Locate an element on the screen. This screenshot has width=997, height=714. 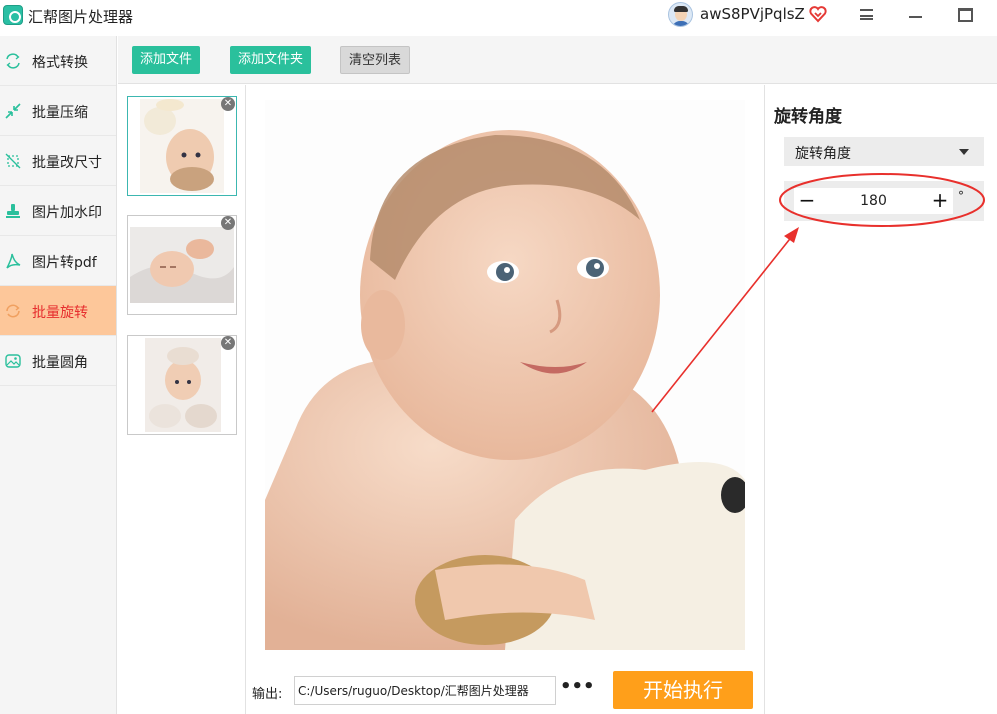
angle-stepper-row: − + ° is located at coordinates (884, 201).